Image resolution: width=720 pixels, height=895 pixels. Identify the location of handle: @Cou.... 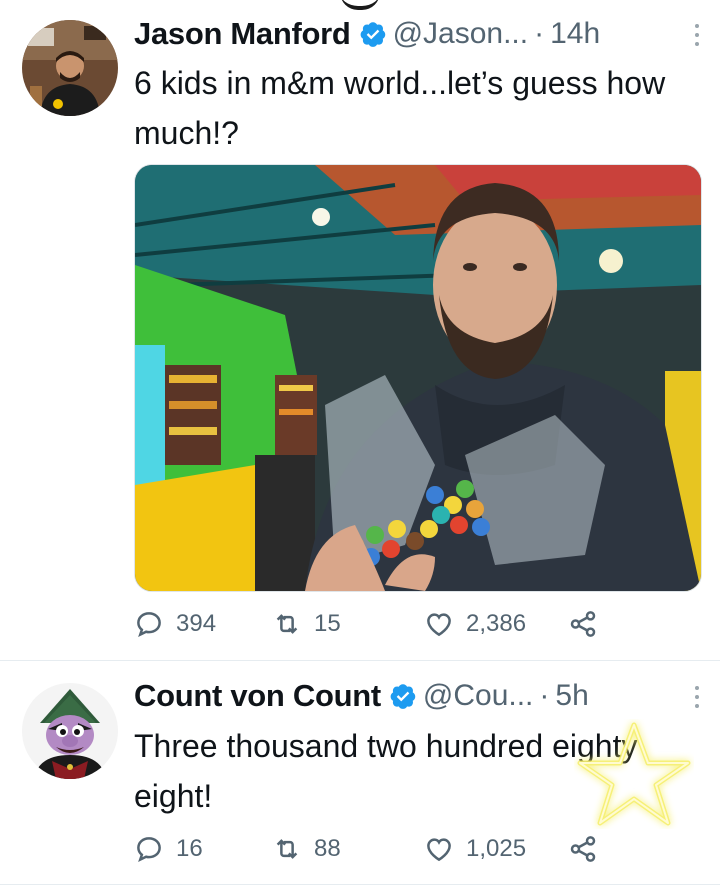
(478, 696).